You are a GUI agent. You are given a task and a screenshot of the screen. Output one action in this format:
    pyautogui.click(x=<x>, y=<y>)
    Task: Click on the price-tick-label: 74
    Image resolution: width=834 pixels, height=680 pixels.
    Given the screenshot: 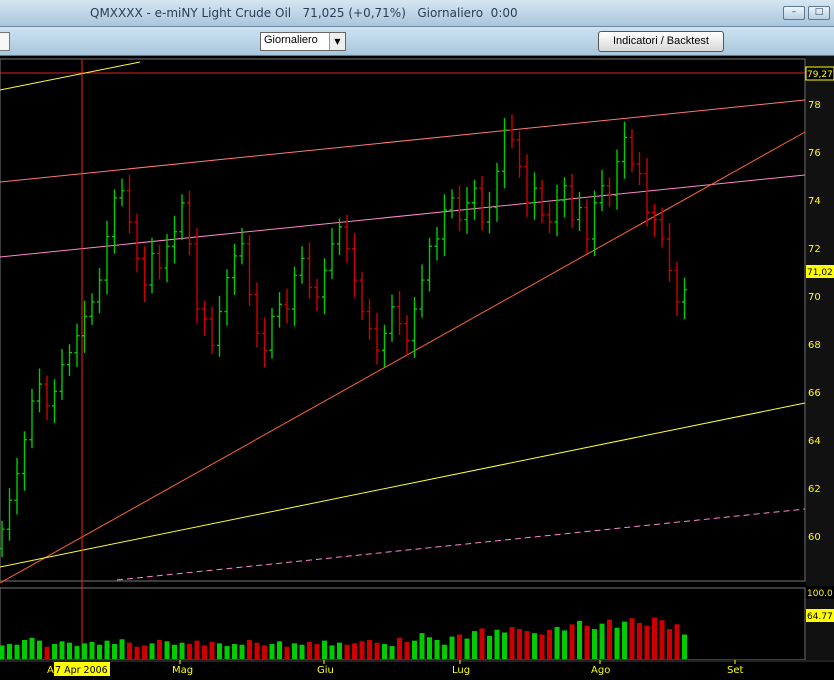 What is the action you would take?
    pyautogui.click(x=814, y=201)
    